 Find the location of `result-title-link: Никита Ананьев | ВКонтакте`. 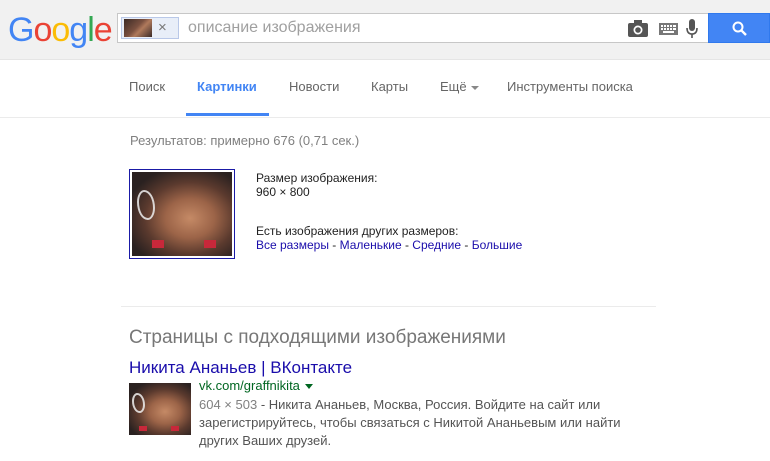

result-title-link: Никита Ананьев | ВКонтакте is located at coordinates (240, 368).